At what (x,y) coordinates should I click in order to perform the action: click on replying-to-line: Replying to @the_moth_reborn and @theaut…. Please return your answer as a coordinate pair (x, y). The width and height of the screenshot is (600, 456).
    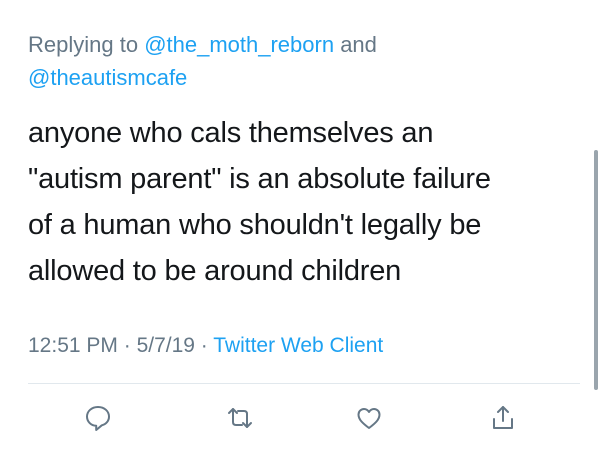
    Looking at the image, I should click on (298, 61).